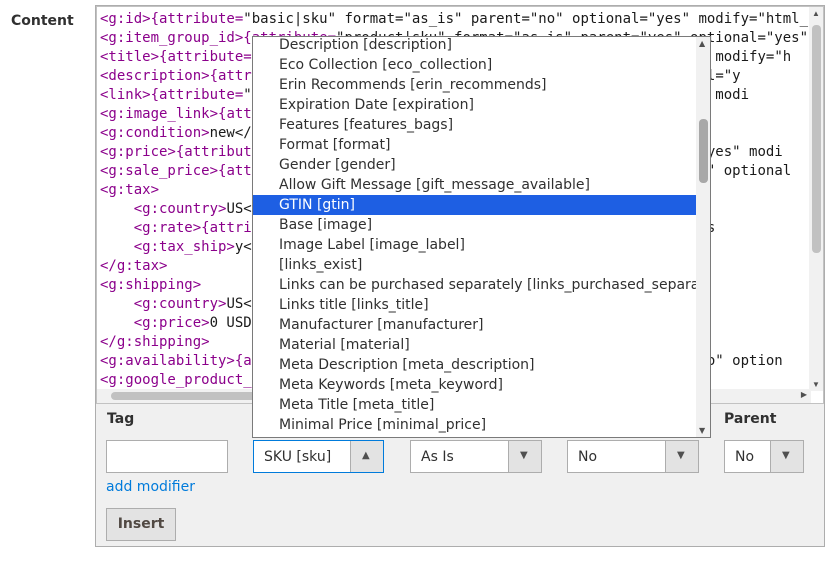  What do you see at coordinates (750, 419) in the screenshot?
I see `parent-column-header: Parent` at bounding box center [750, 419].